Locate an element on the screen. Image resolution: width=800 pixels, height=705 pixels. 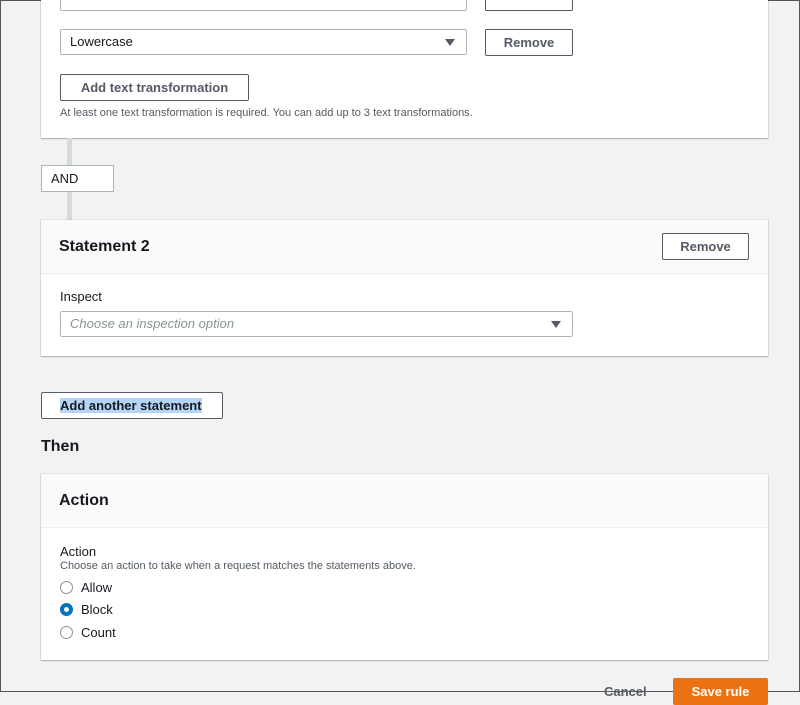
inspect-label: Inspect is located at coordinates (81, 296).